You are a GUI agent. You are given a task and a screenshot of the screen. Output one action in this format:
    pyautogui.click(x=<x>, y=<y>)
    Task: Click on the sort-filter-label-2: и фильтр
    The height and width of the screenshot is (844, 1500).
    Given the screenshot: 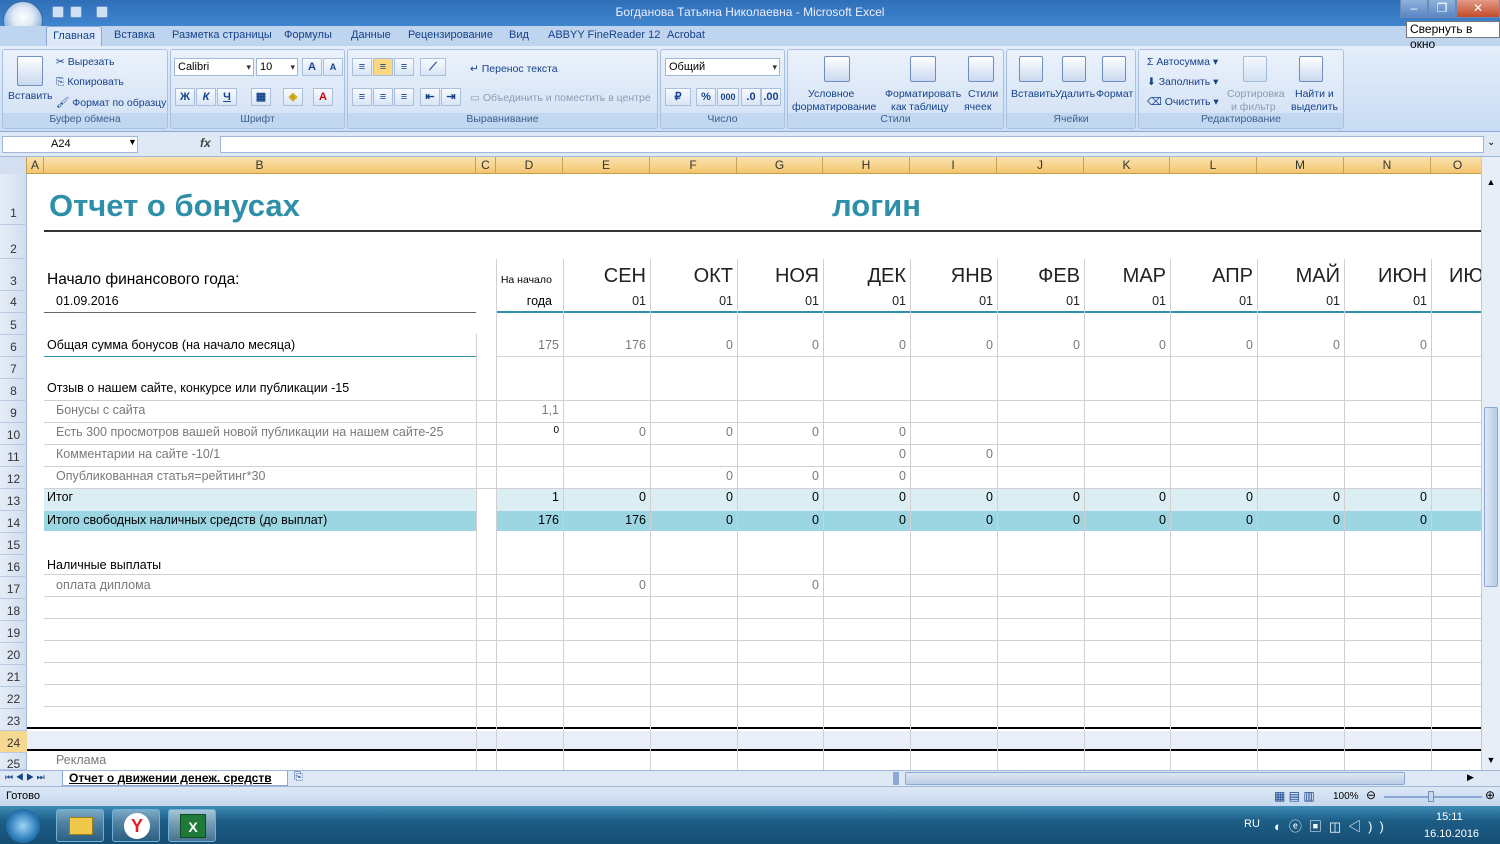 What is the action you would take?
    pyautogui.click(x=1253, y=107)
    